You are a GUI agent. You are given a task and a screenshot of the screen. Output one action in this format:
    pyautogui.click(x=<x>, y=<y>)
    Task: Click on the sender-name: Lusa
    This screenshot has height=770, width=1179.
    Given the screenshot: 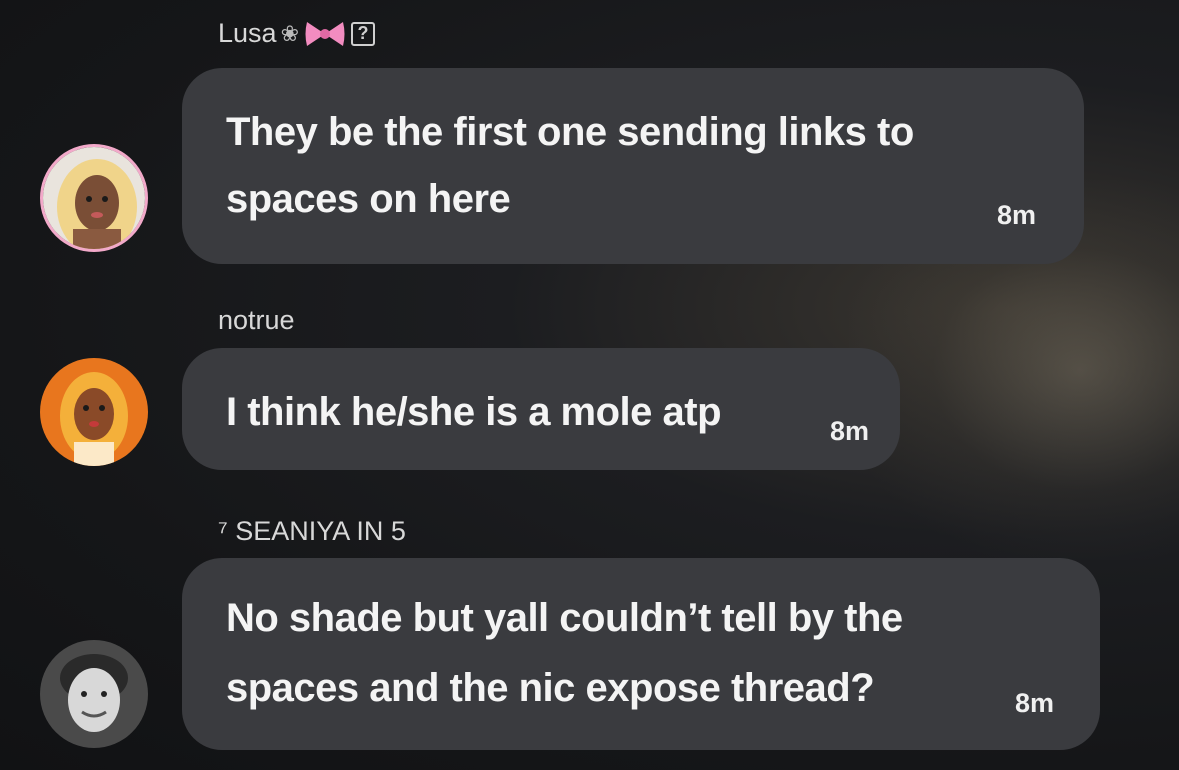 What is the action you would take?
    pyautogui.click(x=247, y=33)
    